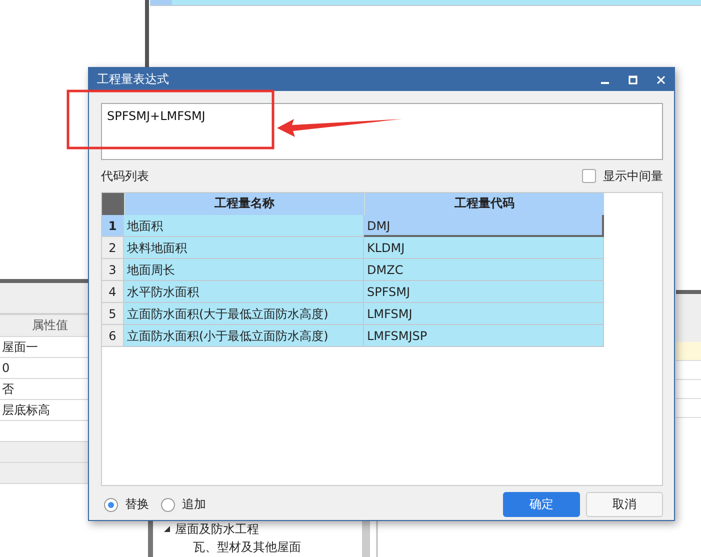 This screenshot has width=701, height=557. What do you see at coordinates (366, 538) in the screenshot?
I see `scrollbar` at bounding box center [366, 538].